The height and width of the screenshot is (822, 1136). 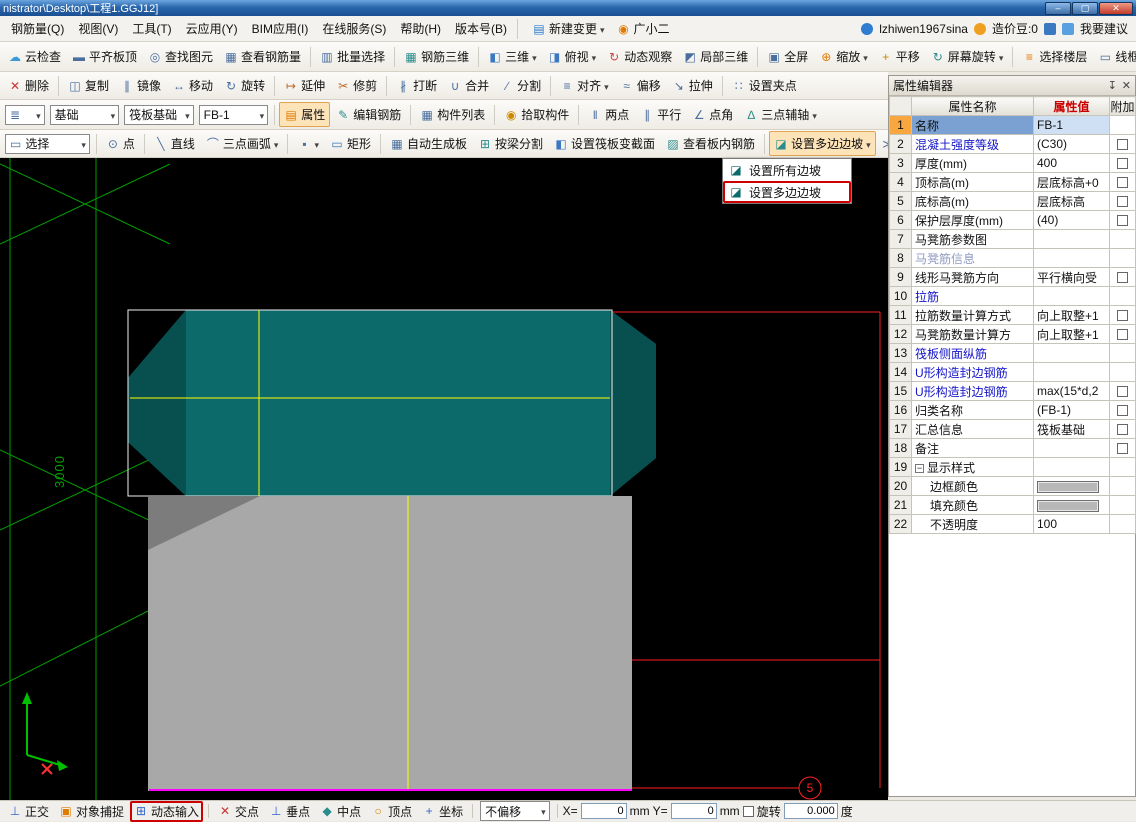 What do you see at coordinates (515, 811) in the screenshot?
I see `offset-combo: 不偏移` at bounding box center [515, 811].